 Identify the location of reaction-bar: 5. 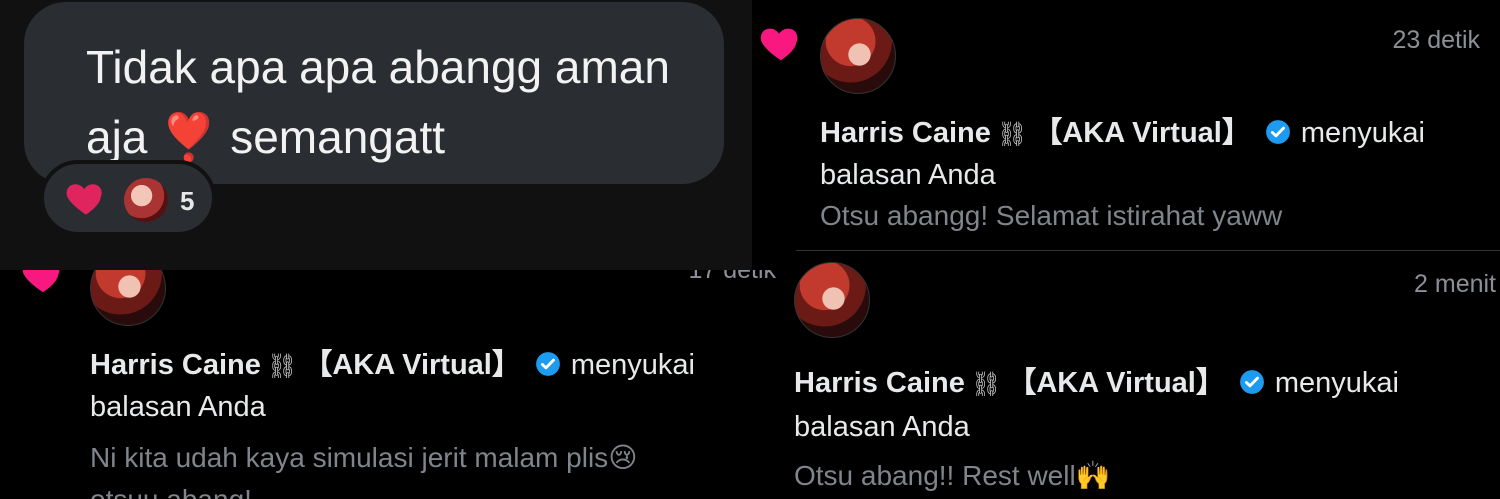
(128, 198).